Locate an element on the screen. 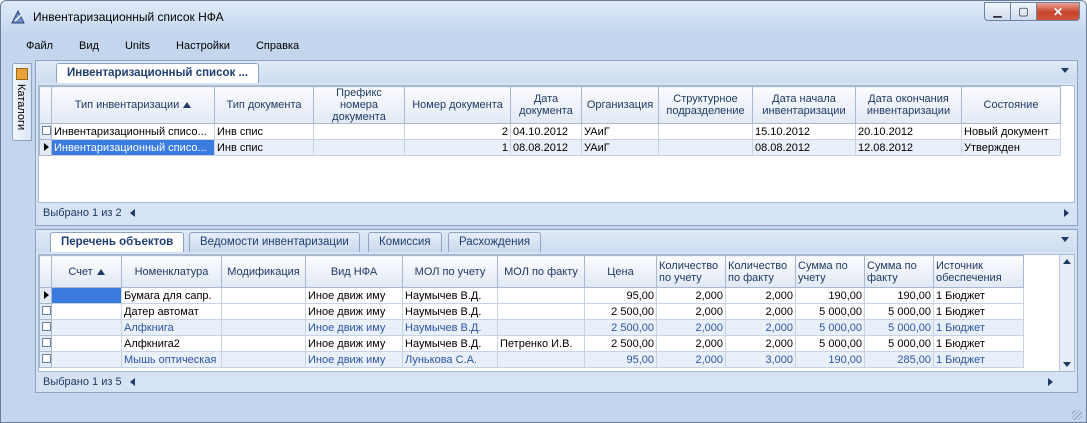  column-header: Источник обеспечения is located at coordinates (978, 271).